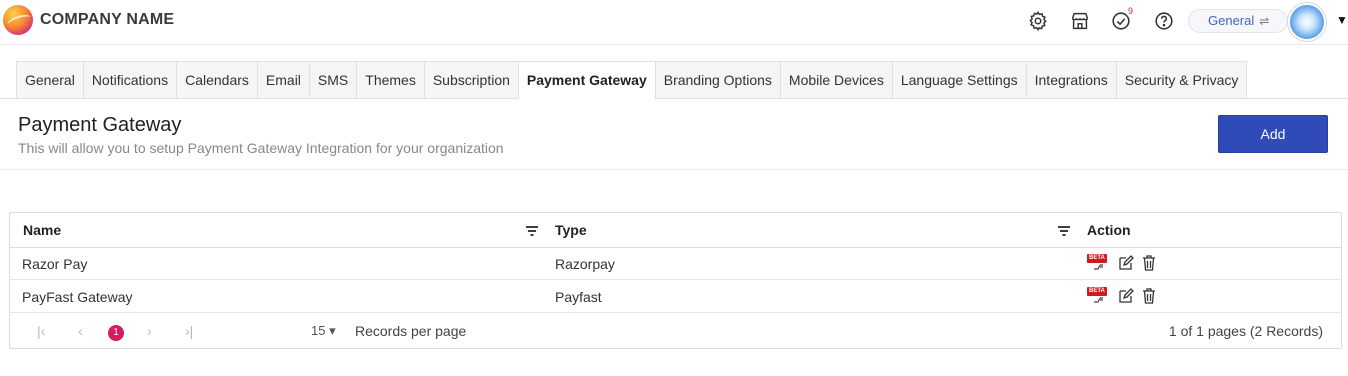 The width and height of the screenshot is (1348, 376). I want to click on table-row: PayFast Gateway Payfast BETA, so click(675, 297).